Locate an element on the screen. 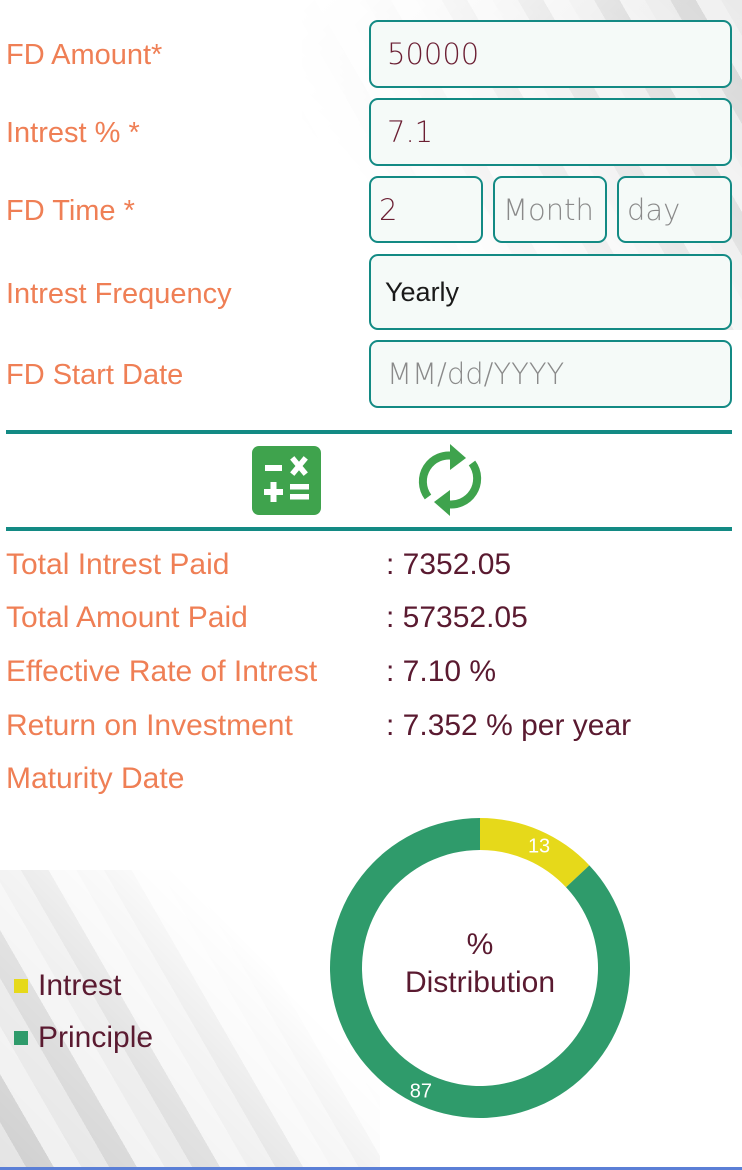  donut-label-principle: 87 is located at coordinates (421, 1091).